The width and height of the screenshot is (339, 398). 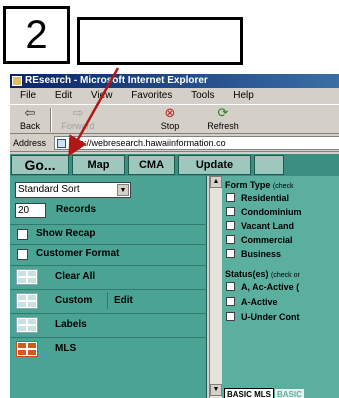 What do you see at coordinates (102, 96) in the screenshot?
I see `menu-view: View` at bounding box center [102, 96].